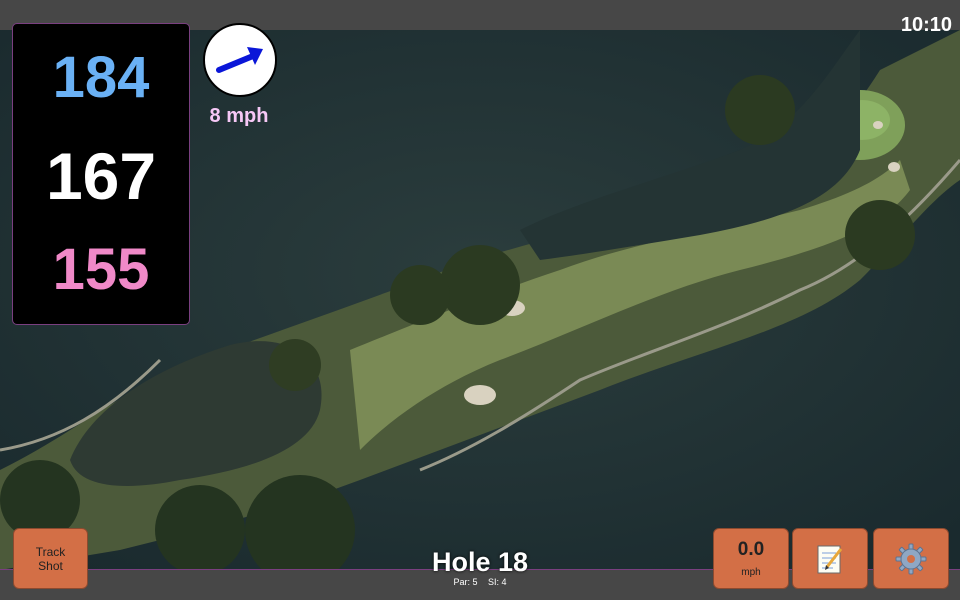  Describe the element at coordinates (497, 582) in the screenshot. I see `stroke-index-label: SI: 4` at that location.